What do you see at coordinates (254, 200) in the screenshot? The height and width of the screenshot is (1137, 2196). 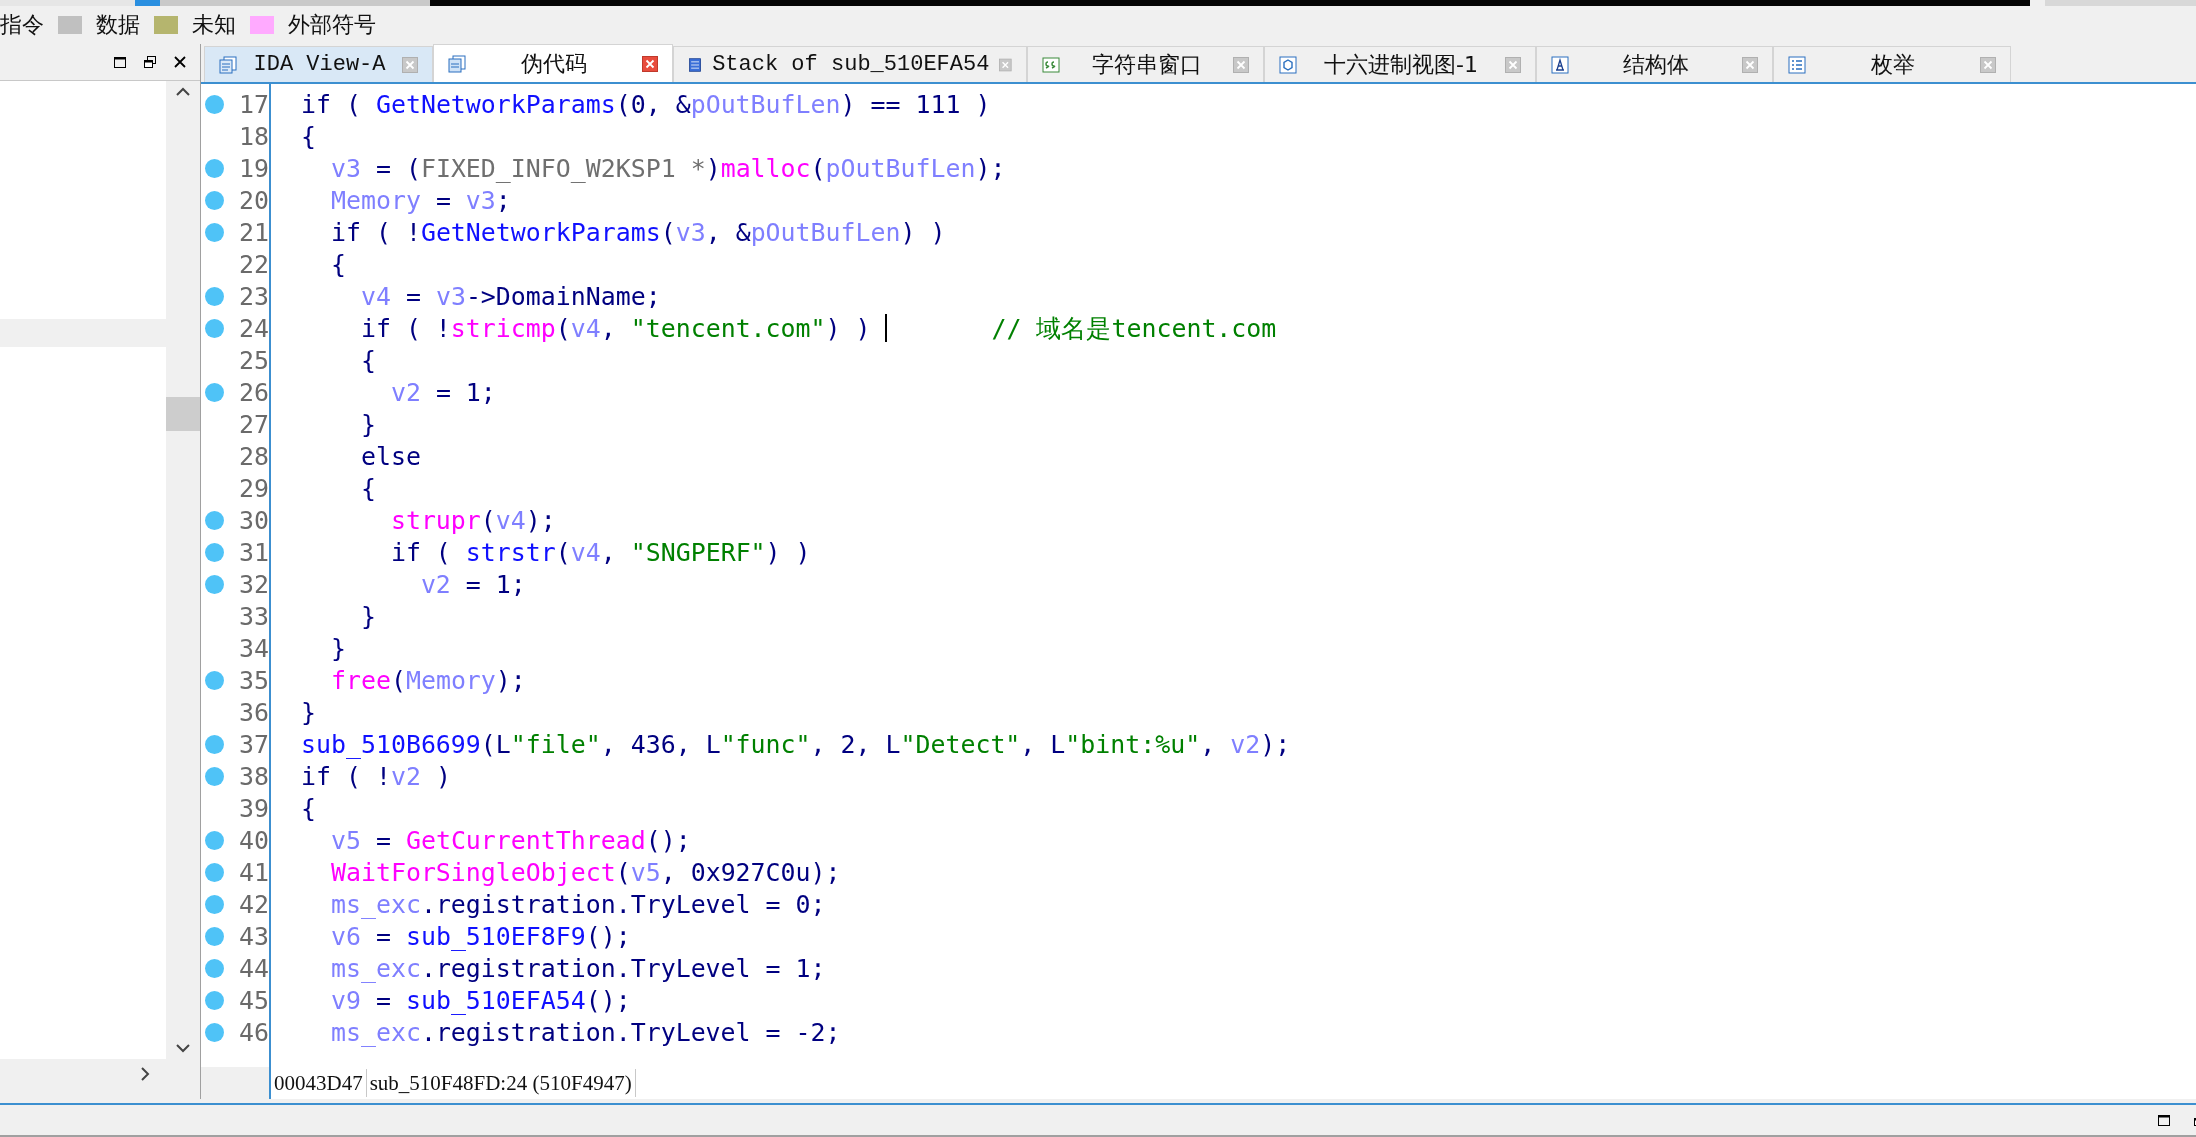 I see `line-number: 20` at bounding box center [254, 200].